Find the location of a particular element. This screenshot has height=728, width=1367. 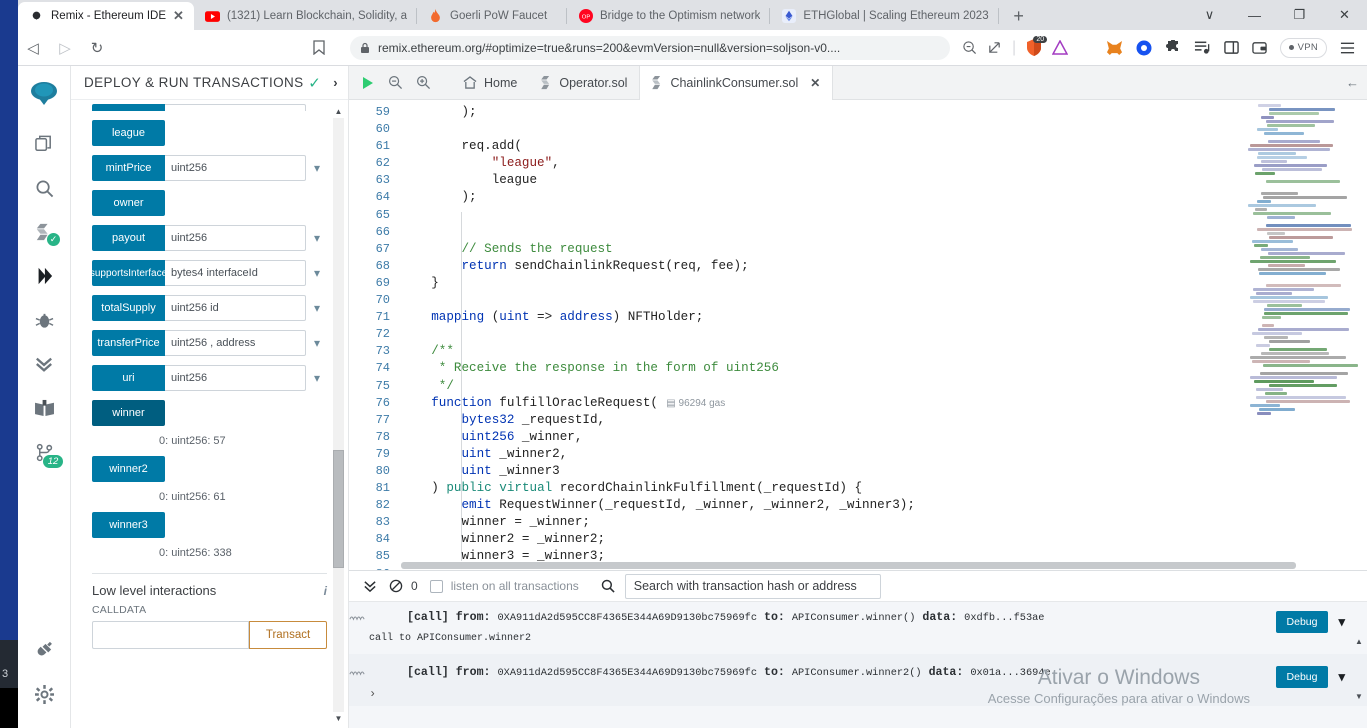

function-input-payout: uint256 is located at coordinates (235, 238).